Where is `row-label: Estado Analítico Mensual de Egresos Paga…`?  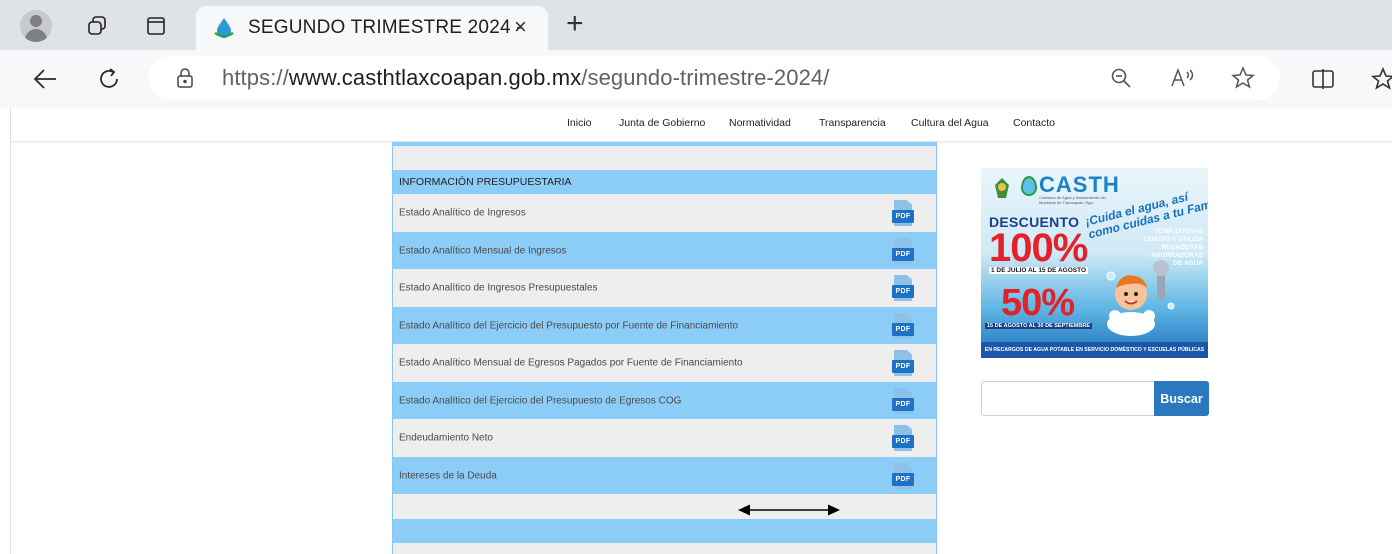
row-label: Estado Analítico Mensual de Egresos Paga… is located at coordinates (571, 363).